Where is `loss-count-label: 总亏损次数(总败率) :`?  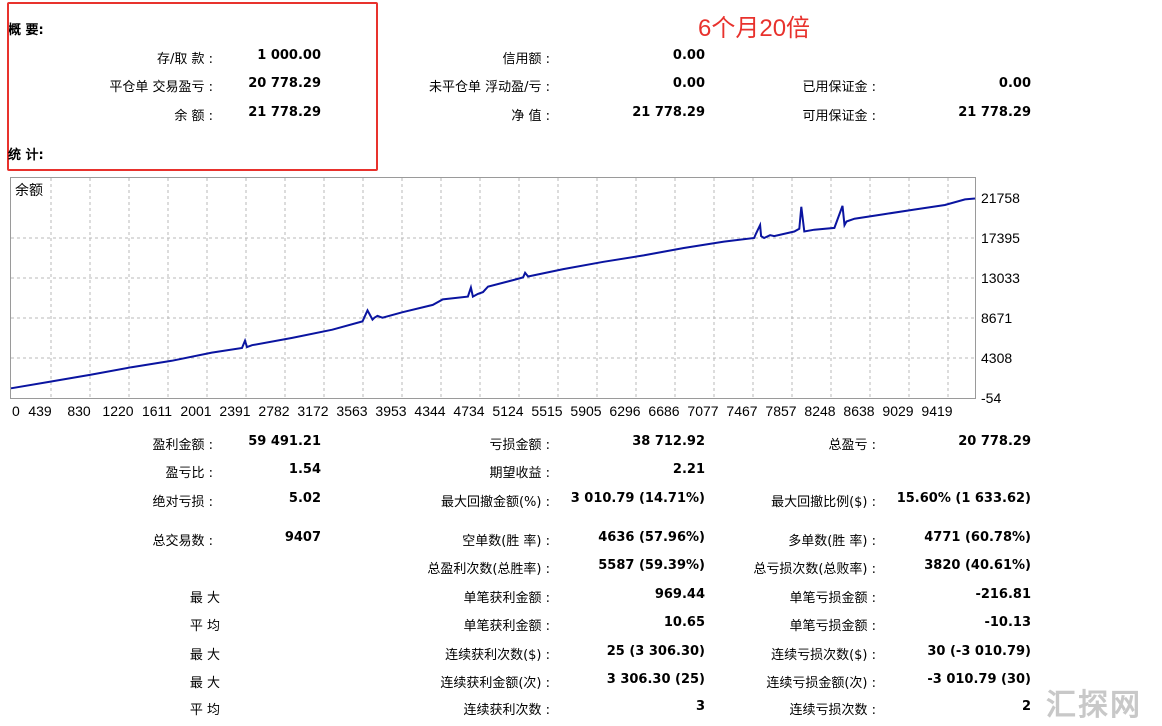
loss-count-label: 总亏损次数(总败率) : is located at coordinates (814, 569).